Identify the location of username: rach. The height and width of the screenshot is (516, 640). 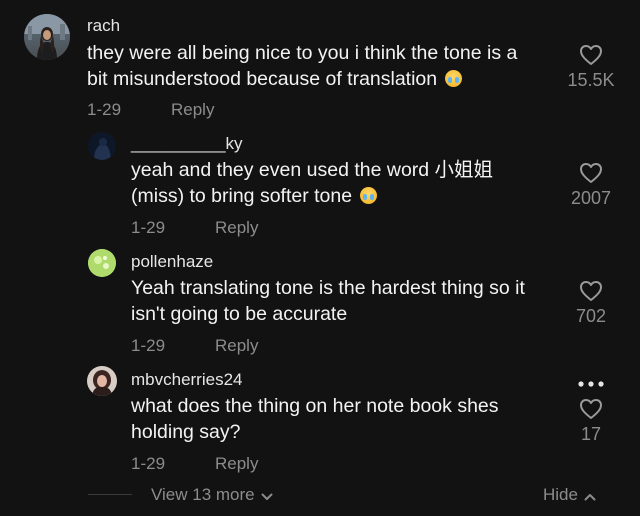
(103, 26).